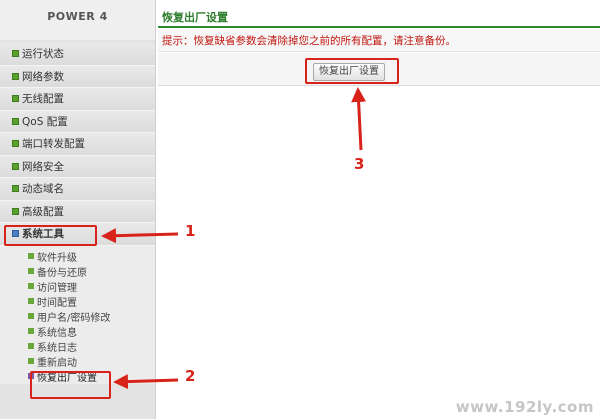 The width and height of the screenshot is (600, 419). What do you see at coordinates (359, 119) in the screenshot?
I see `arrow-3-icon` at bounding box center [359, 119].